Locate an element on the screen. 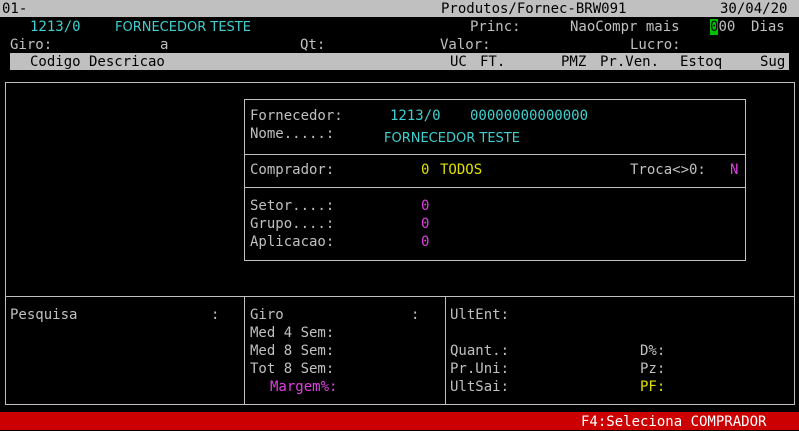  troca-value: N is located at coordinates (734, 170).